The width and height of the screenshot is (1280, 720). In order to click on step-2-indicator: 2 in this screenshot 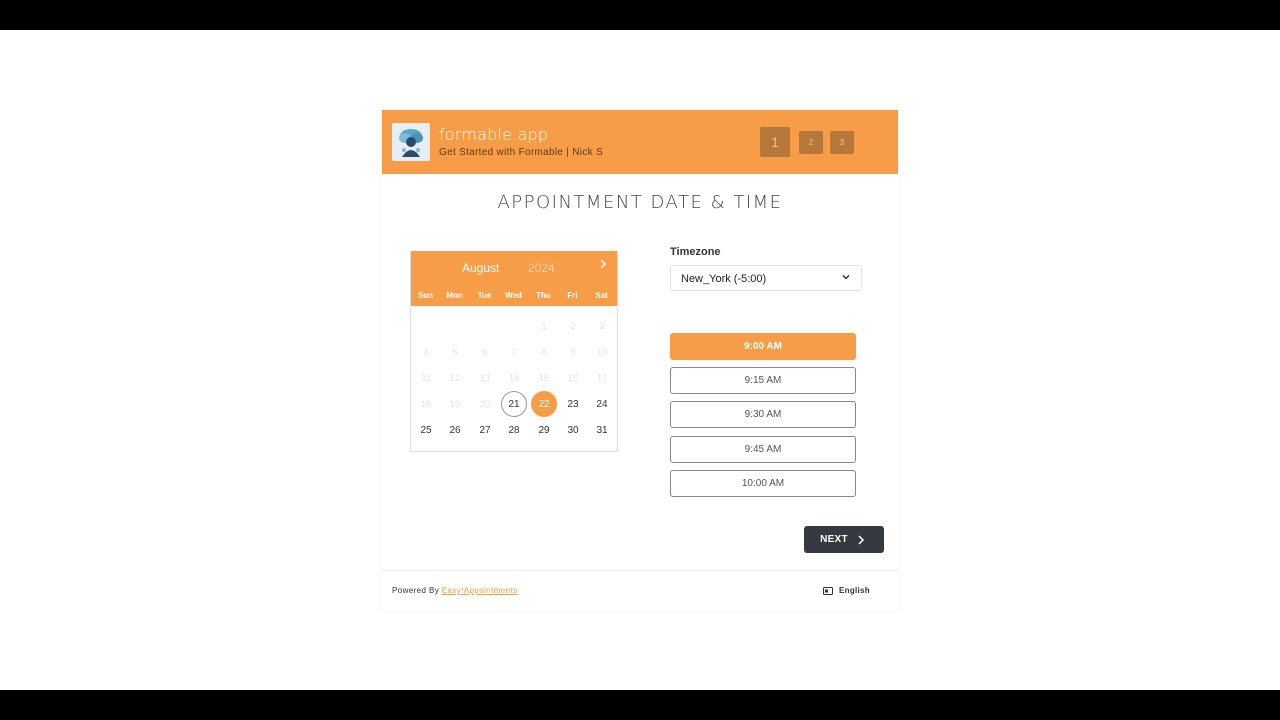, I will do `click(811, 142)`.